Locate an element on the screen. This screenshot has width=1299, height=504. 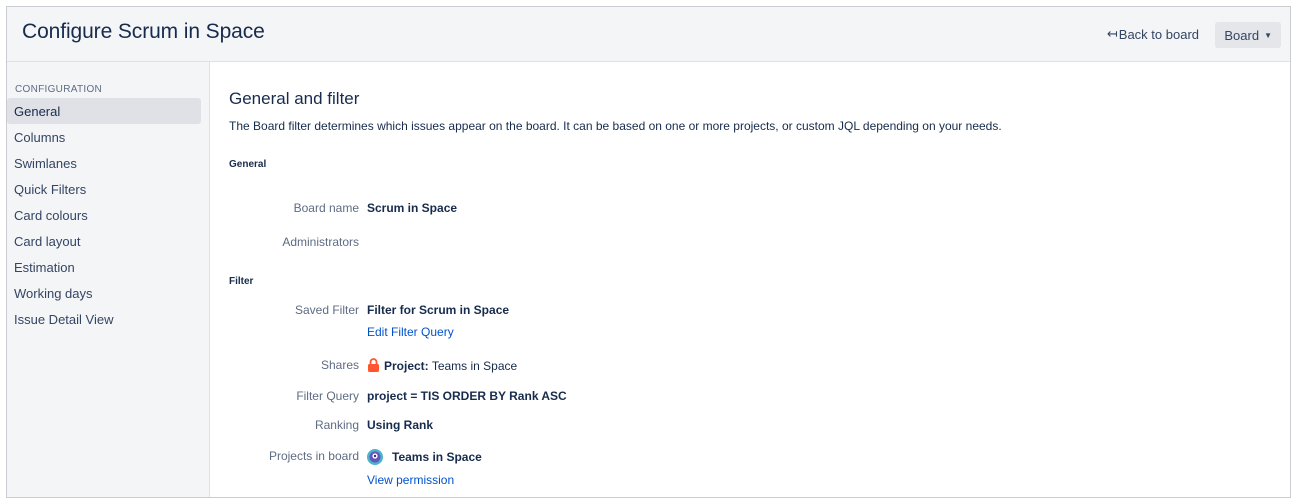
ranking-value: Using Rank is located at coordinates (400, 425).